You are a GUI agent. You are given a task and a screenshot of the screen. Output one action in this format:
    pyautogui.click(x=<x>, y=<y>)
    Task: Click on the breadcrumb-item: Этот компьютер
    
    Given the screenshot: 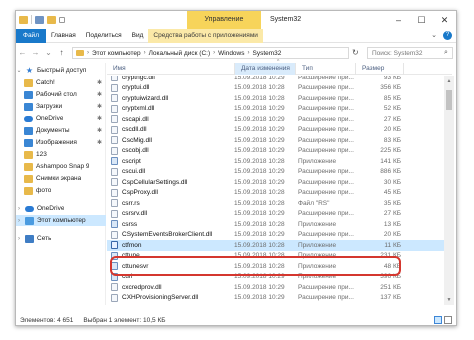 What is the action you would take?
    pyautogui.click(x=116, y=53)
    